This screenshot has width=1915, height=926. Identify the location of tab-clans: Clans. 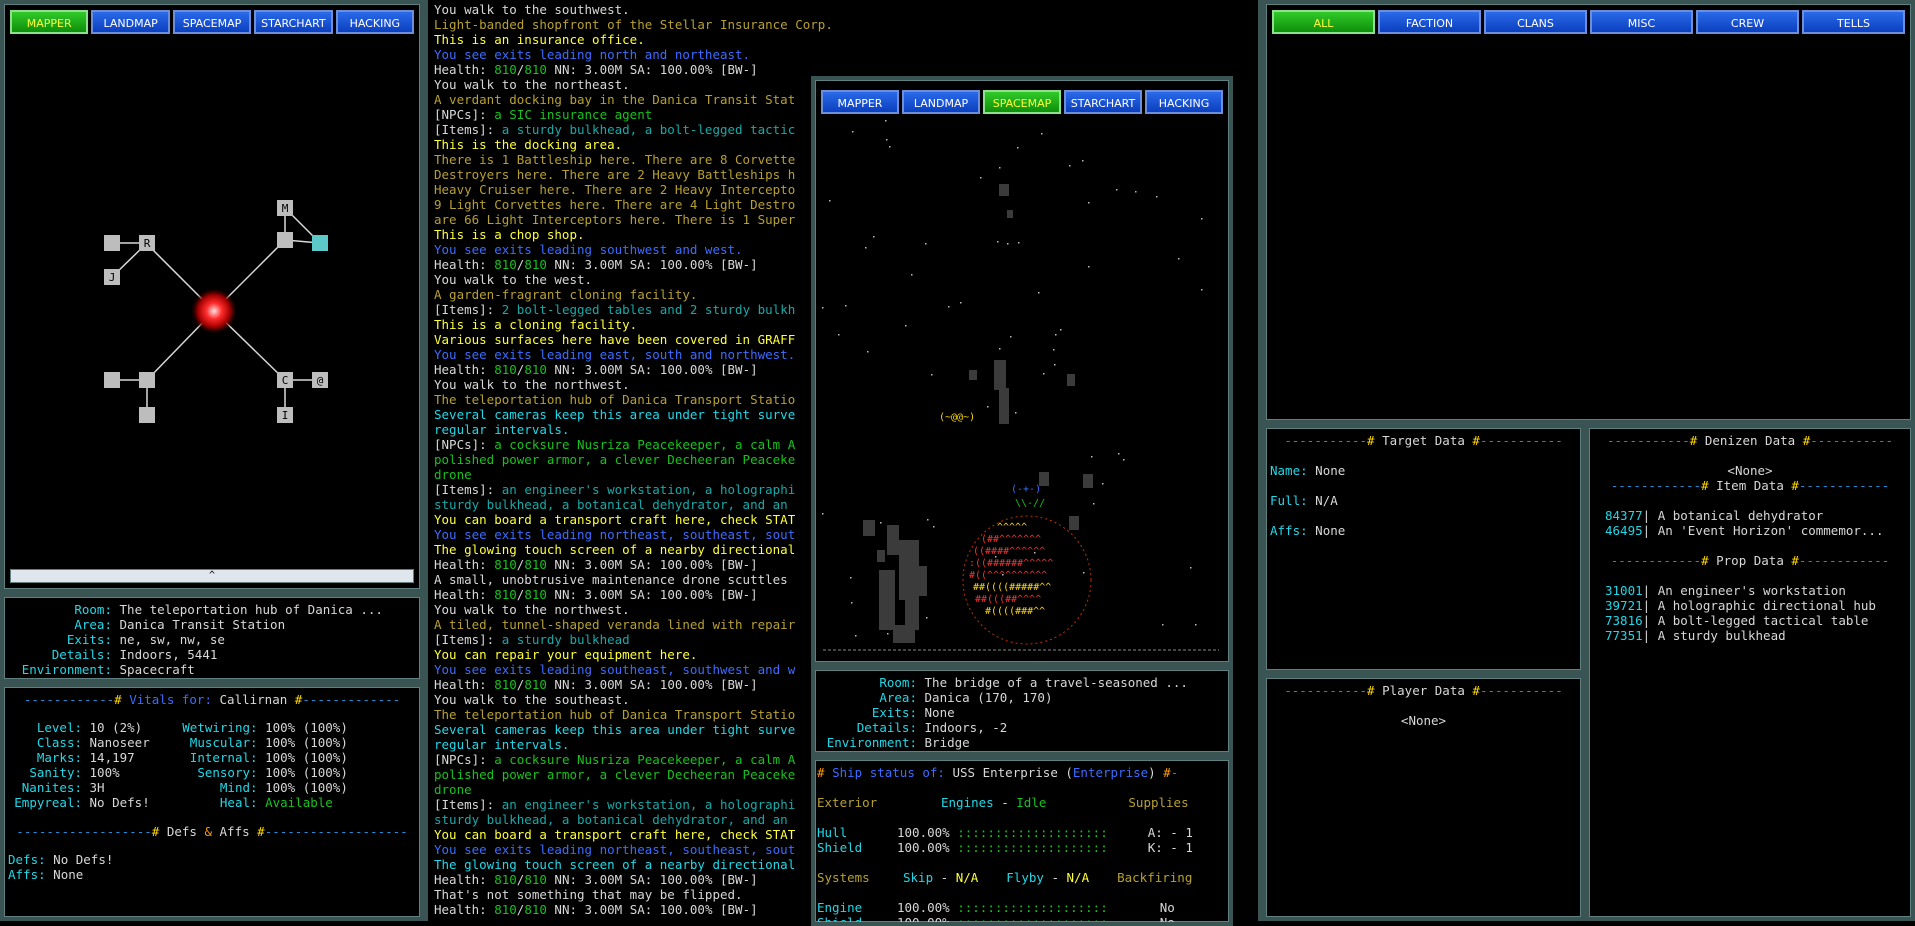
(1535, 22).